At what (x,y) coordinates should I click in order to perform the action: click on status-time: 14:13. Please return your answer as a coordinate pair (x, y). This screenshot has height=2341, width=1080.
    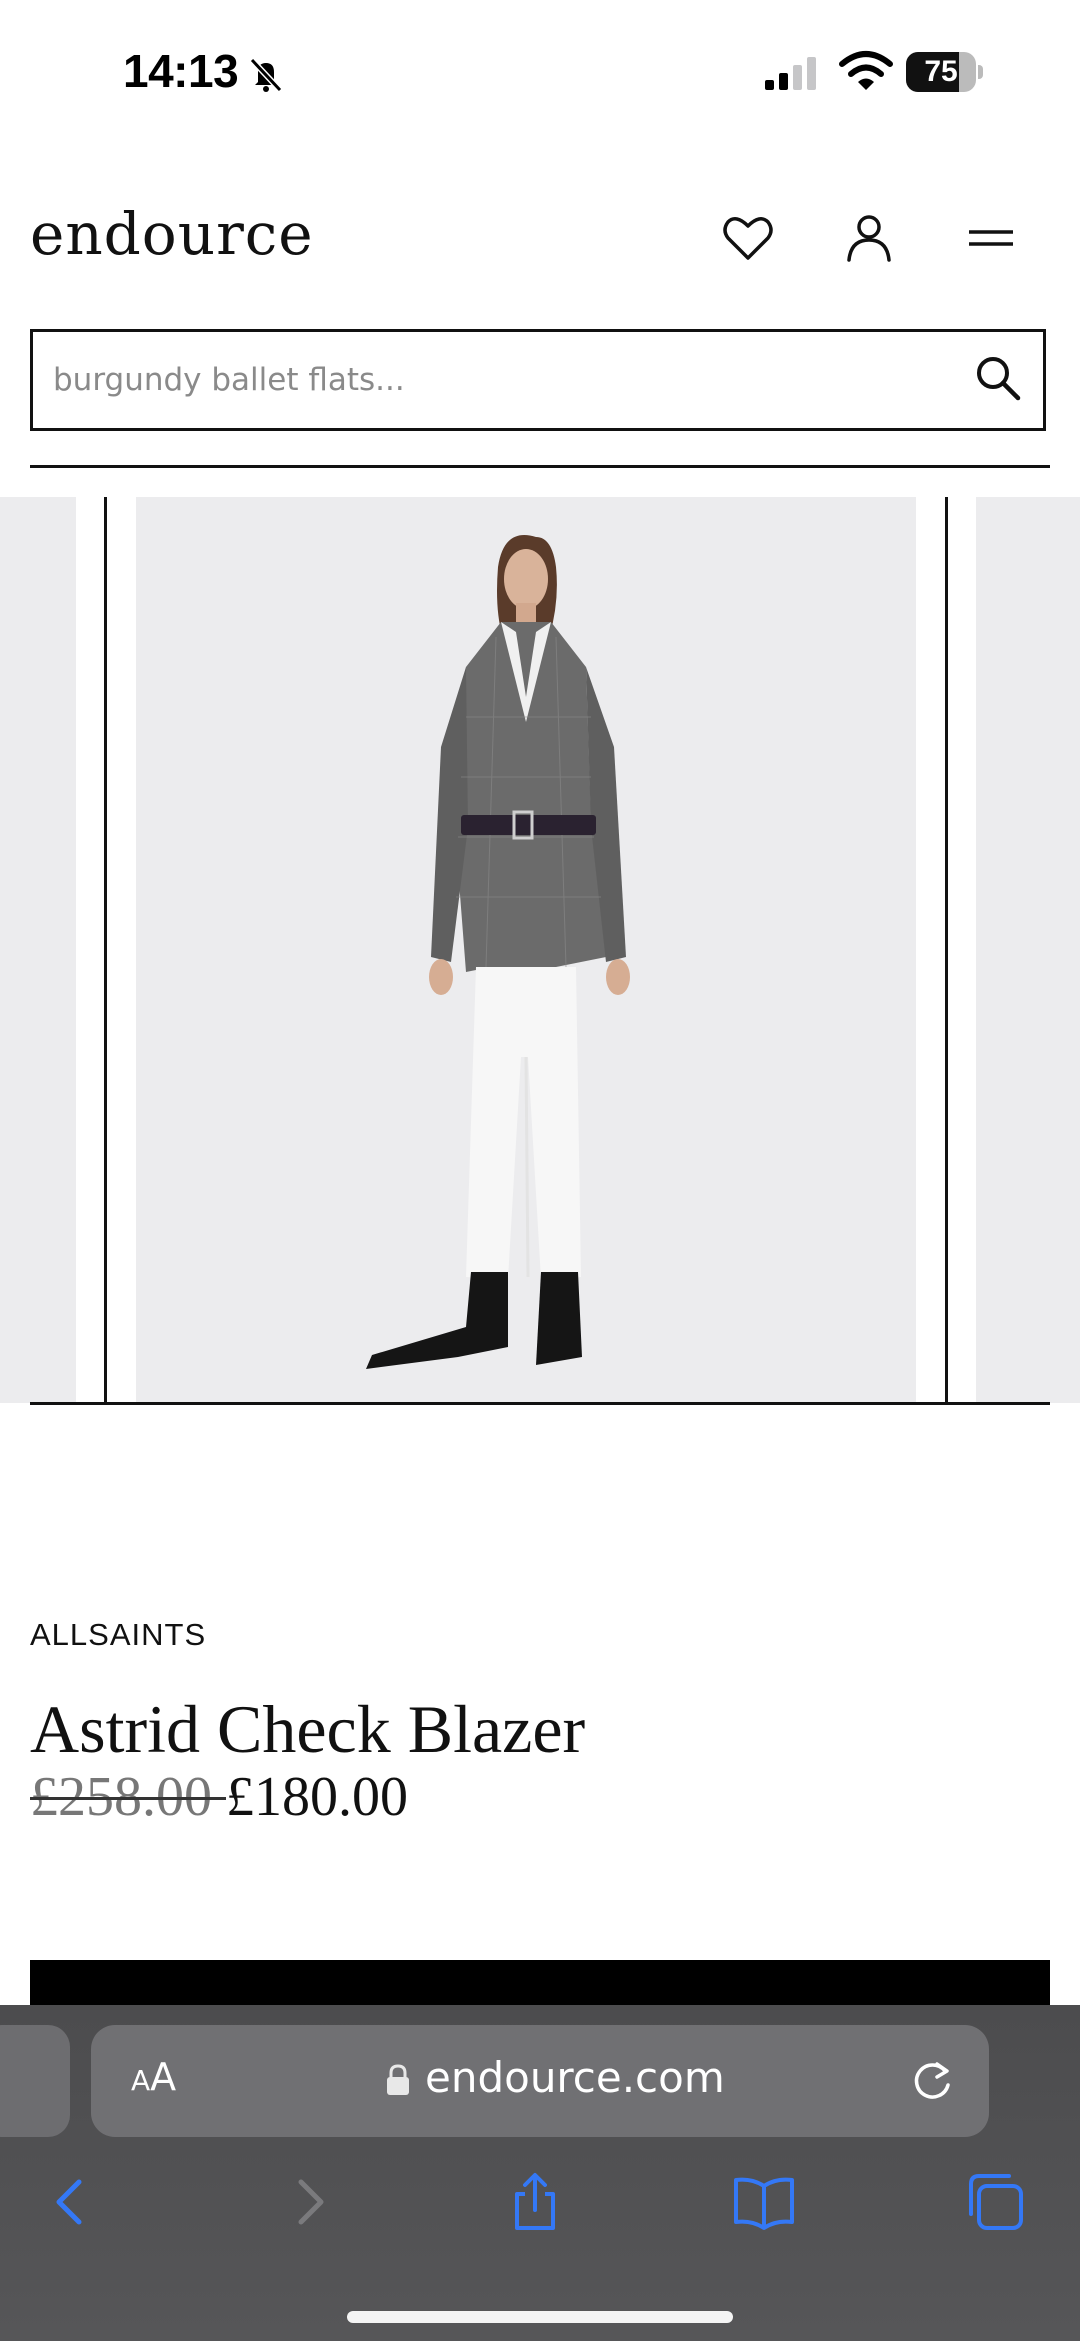
    Looking at the image, I should click on (181, 71).